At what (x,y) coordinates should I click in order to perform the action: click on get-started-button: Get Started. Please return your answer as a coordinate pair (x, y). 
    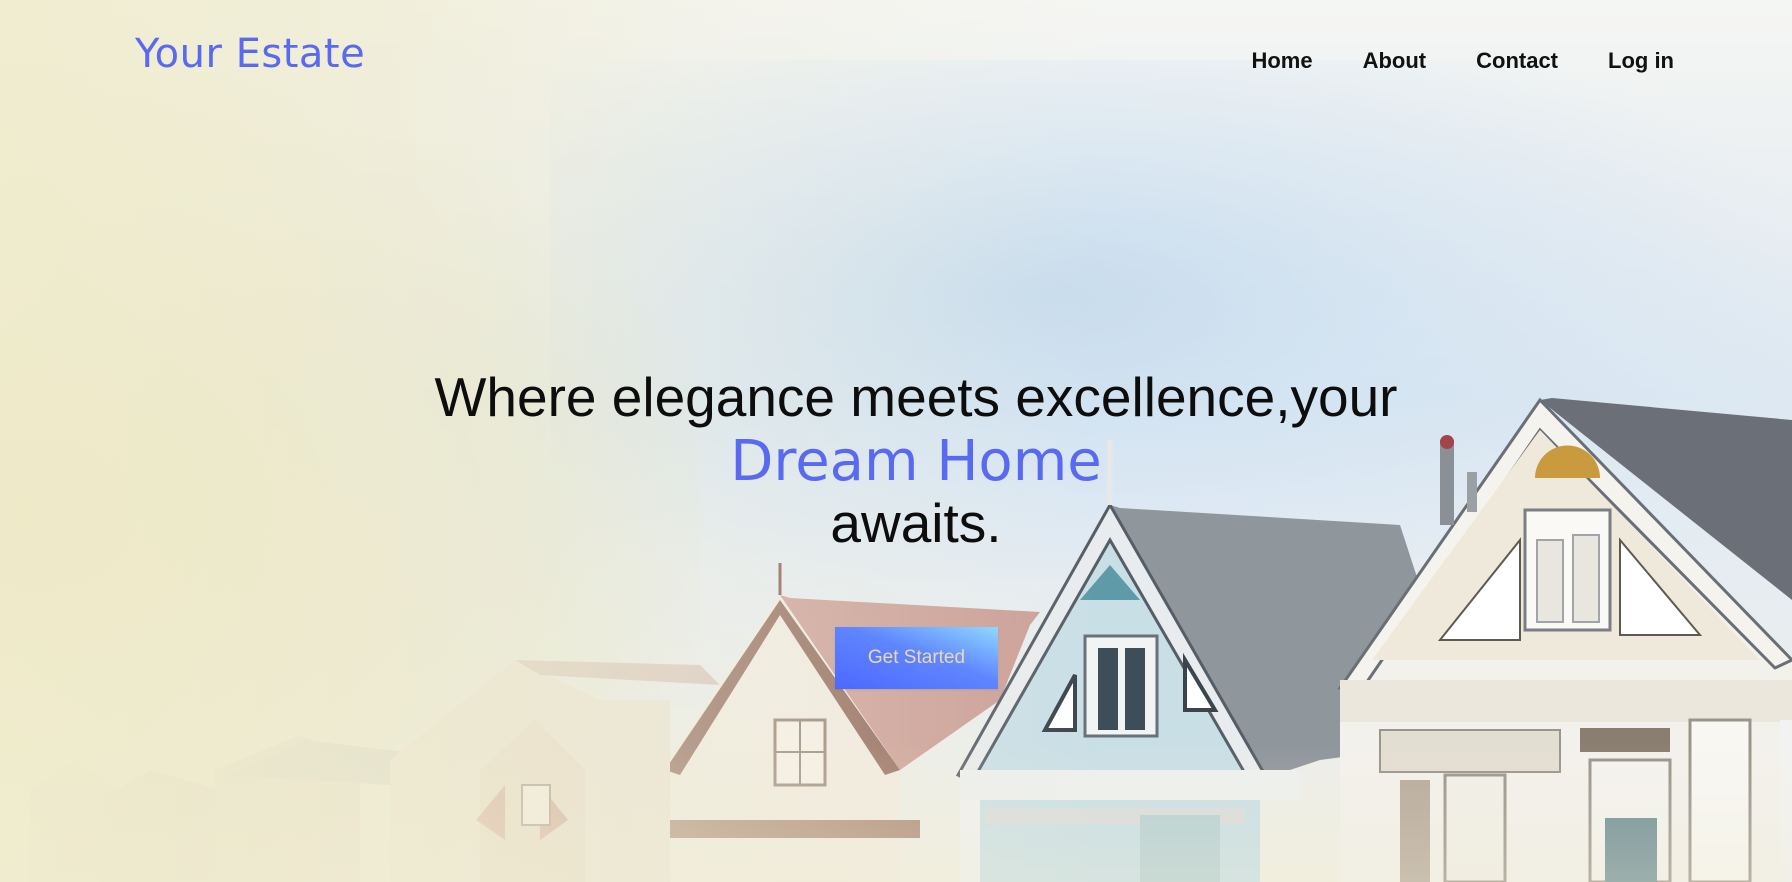
    Looking at the image, I should click on (916, 658).